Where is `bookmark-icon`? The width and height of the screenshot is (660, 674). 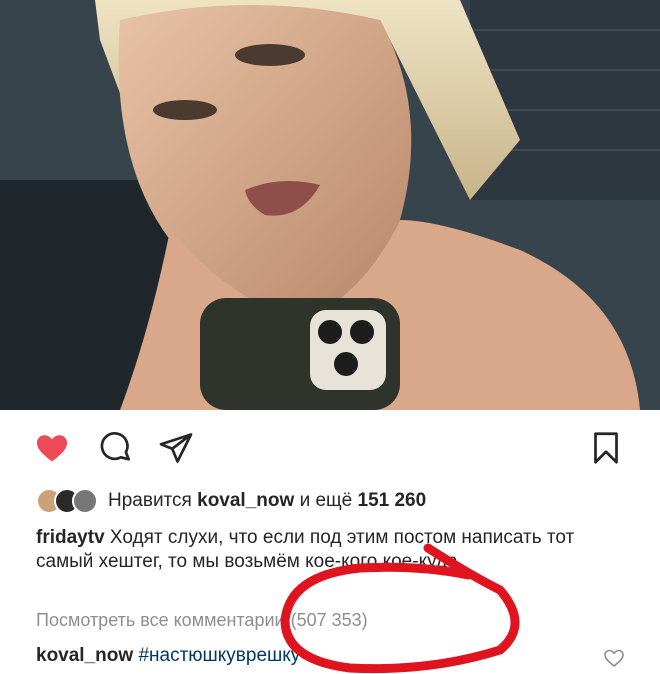 bookmark-icon is located at coordinates (606, 448).